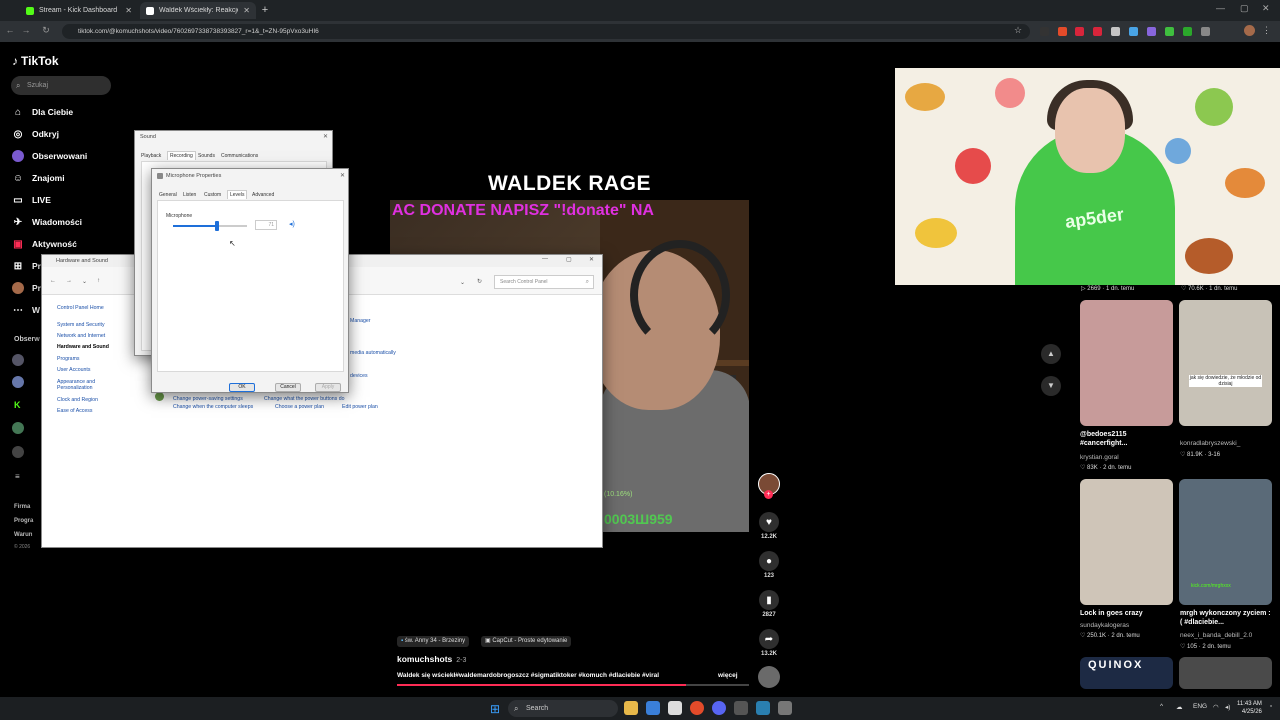 The image size is (1280, 720). Describe the element at coordinates (1018, 30) in the screenshot. I see `bookmark-star-icon: ☆` at that location.